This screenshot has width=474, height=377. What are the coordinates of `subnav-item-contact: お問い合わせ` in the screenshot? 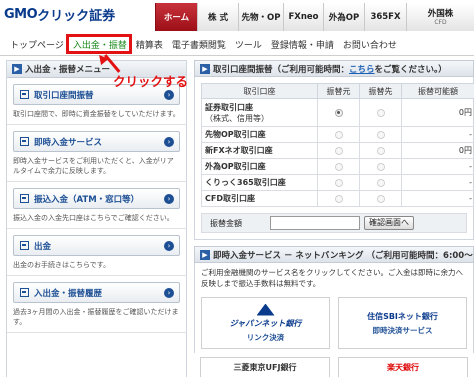 It's located at (370, 44).